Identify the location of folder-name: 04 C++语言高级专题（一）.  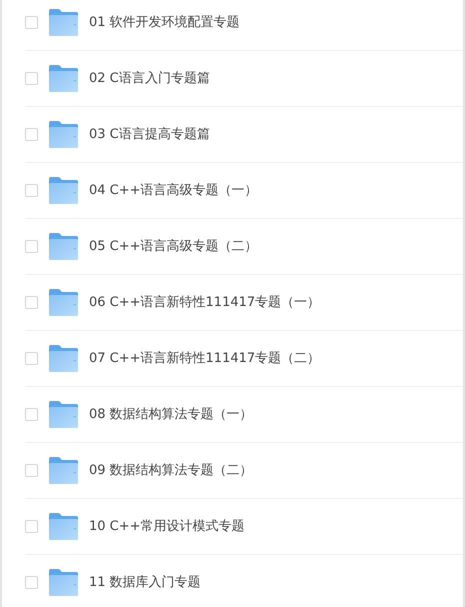
(173, 190).